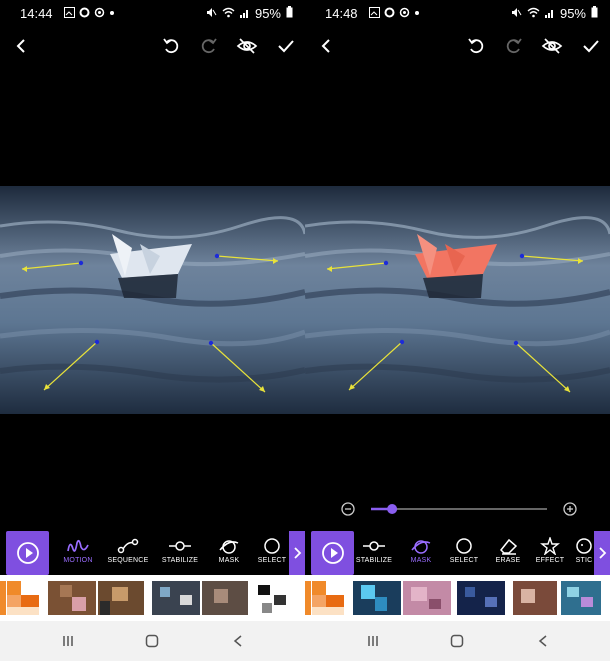  I want to click on tool-select: SELECT, so click(464, 554).